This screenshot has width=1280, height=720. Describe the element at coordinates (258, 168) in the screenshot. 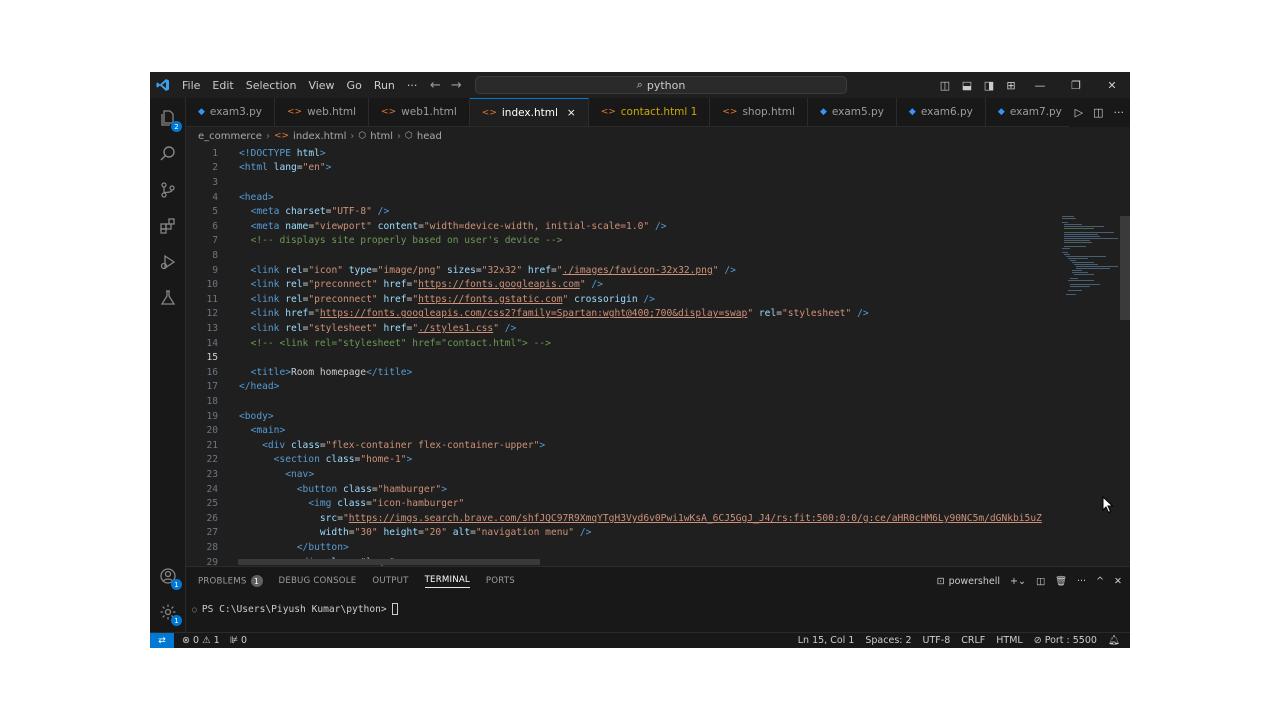

I see `code-line: 2 <html lang="en">` at that location.